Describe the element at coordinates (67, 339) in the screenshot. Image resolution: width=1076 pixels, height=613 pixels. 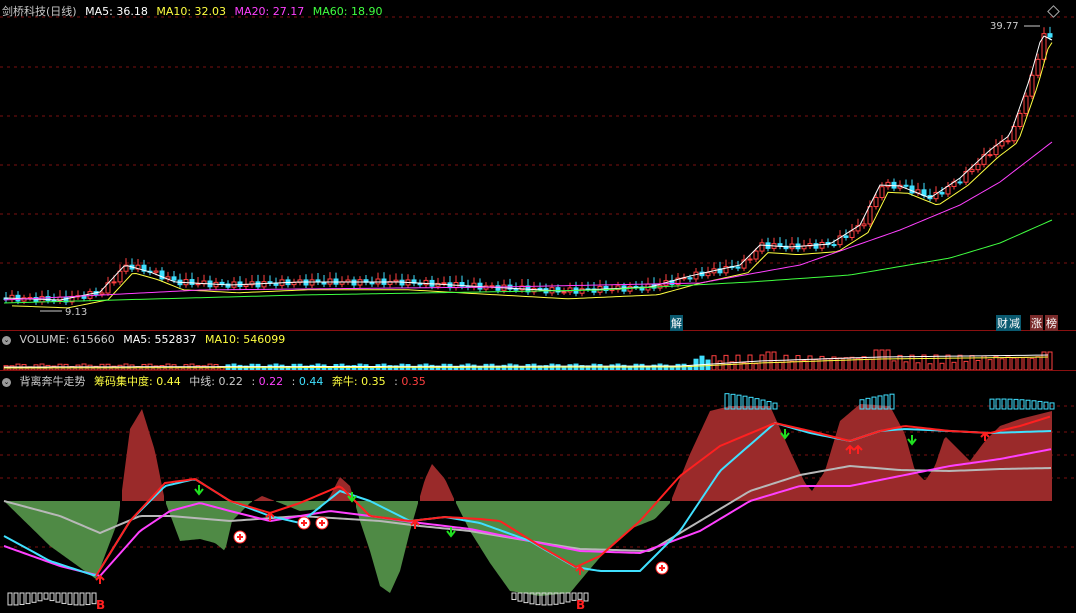
I see `volume-legend: VOLUME: 615660` at that location.